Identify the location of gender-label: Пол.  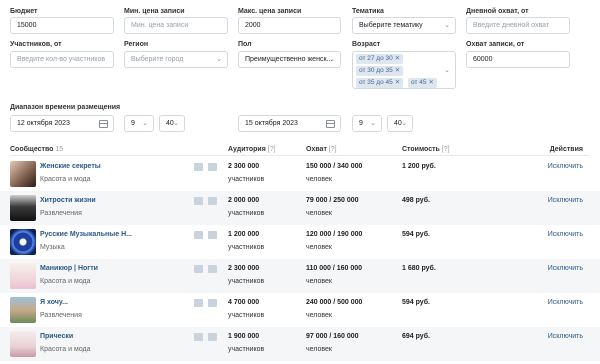
(245, 44).